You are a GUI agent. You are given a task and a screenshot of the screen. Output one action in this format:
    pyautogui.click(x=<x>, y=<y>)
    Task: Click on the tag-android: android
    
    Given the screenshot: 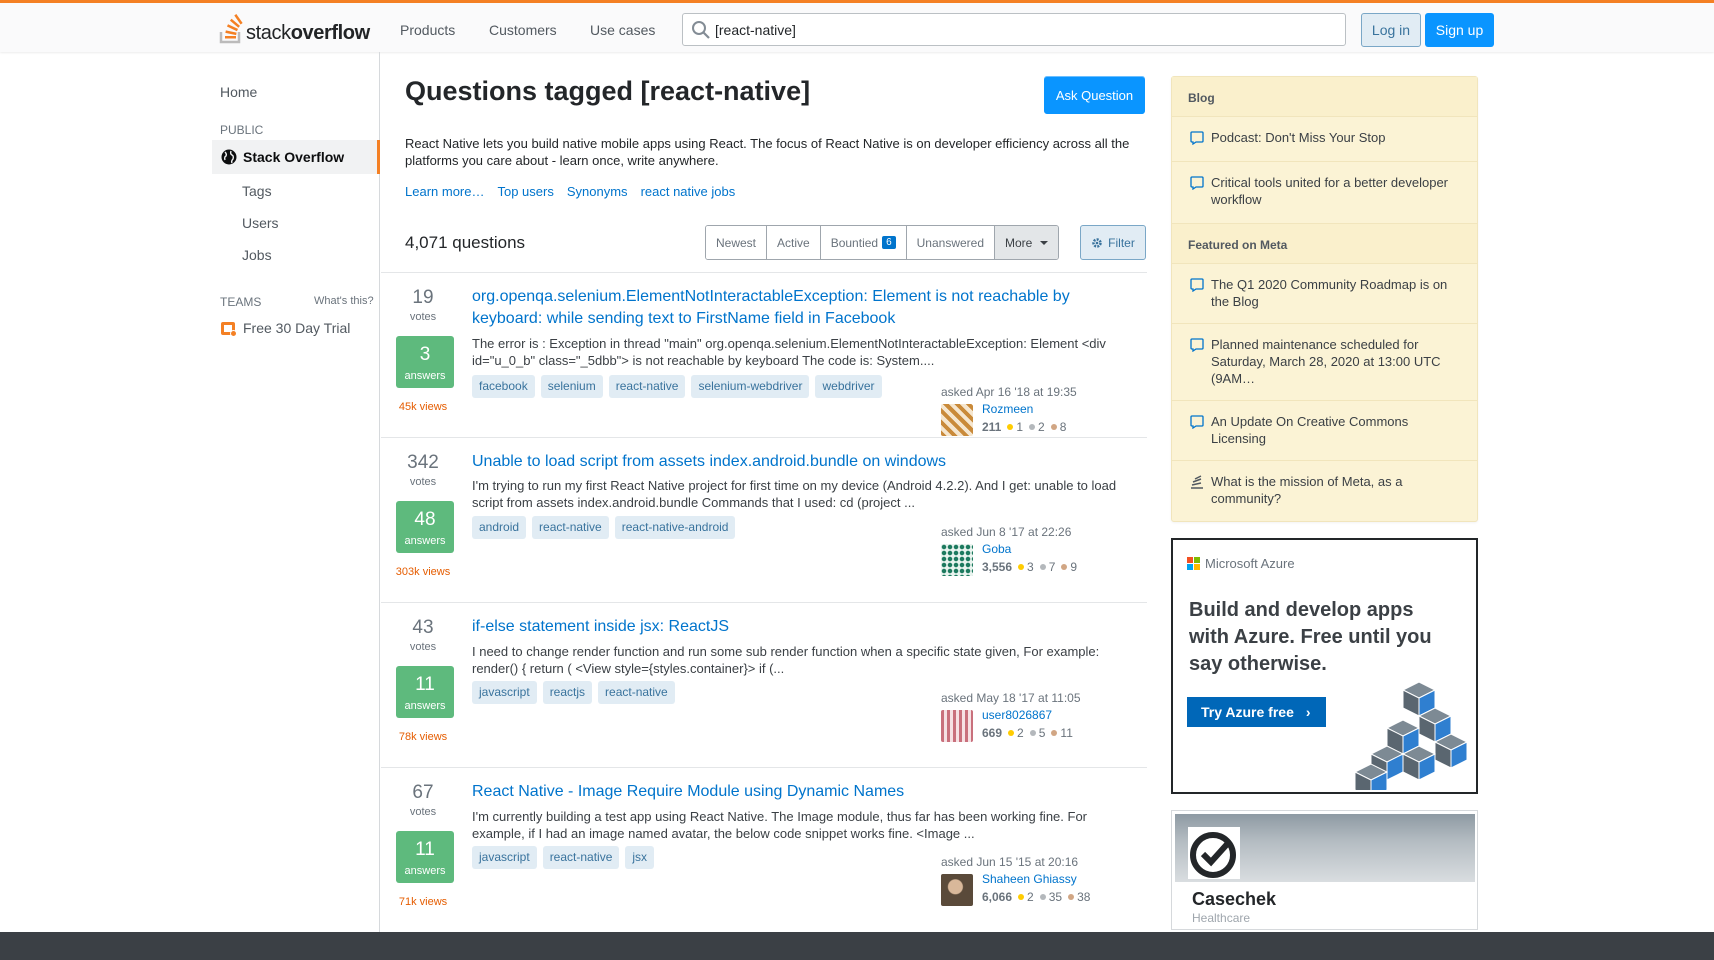 What is the action you would take?
    pyautogui.click(x=499, y=527)
    